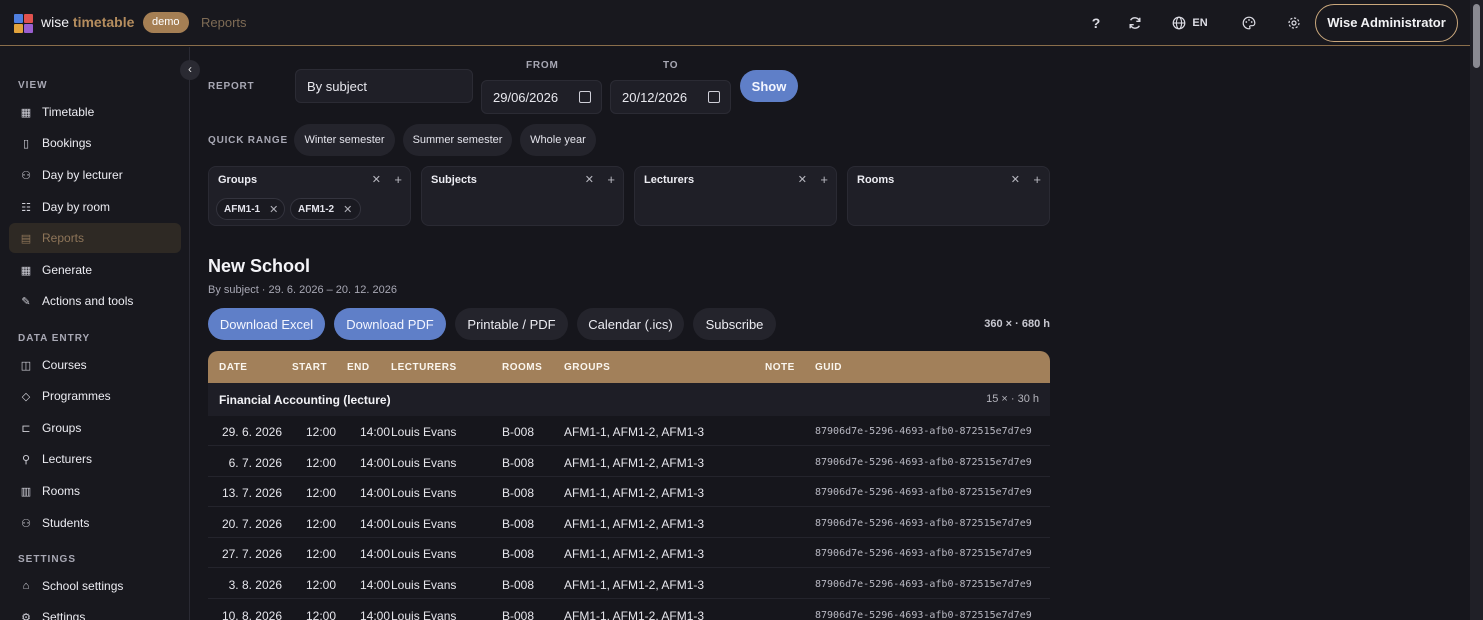  Describe the element at coordinates (95, 175) in the screenshot. I see `sidebar-item-day-by-lecturer: ⚇ Day by lecturer` at that location.